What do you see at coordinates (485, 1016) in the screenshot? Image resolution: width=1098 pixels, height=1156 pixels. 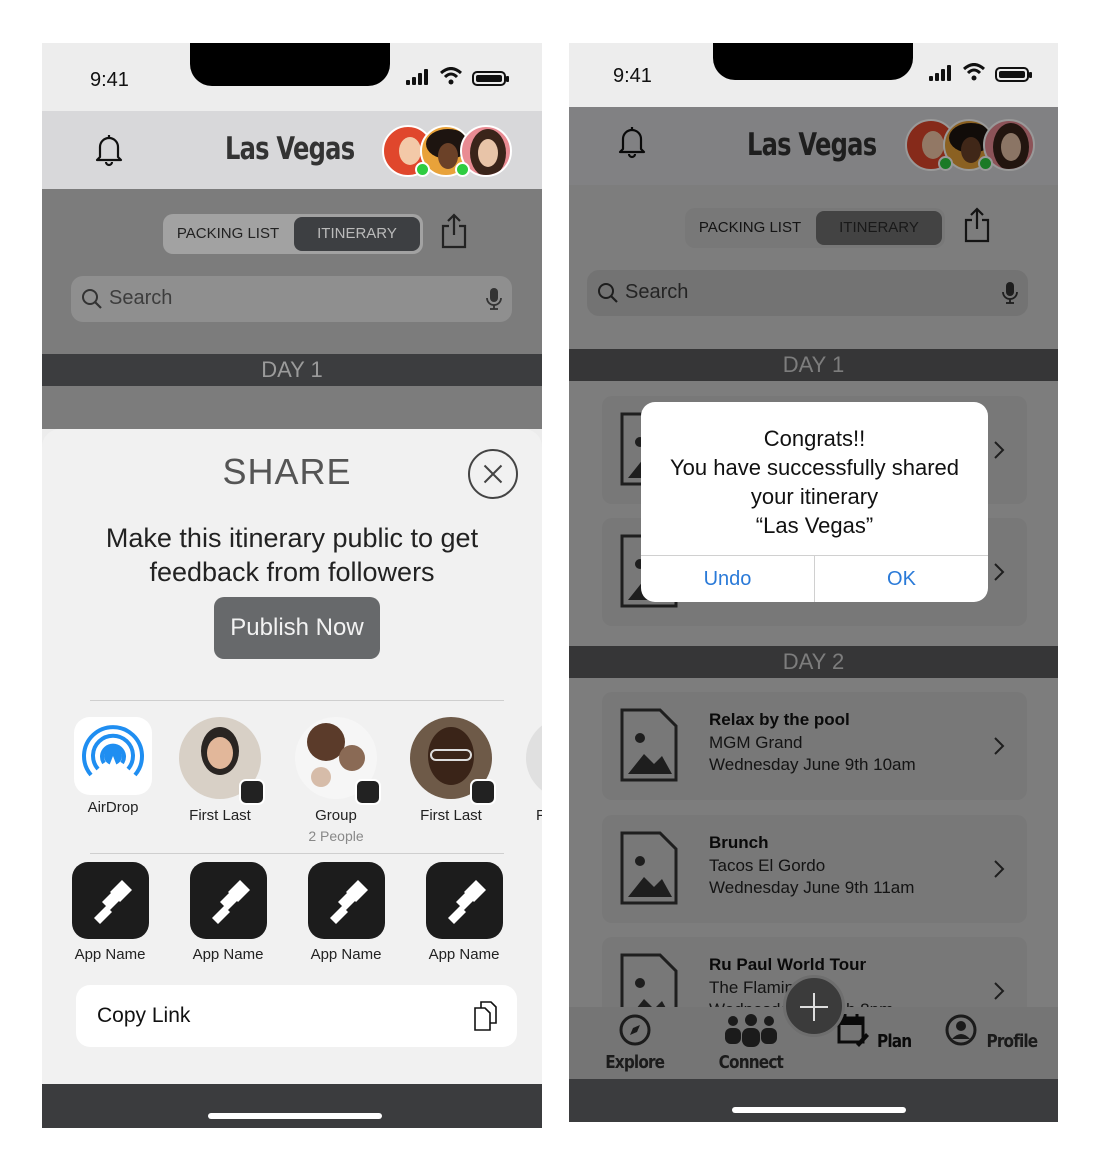 I see `copy-icon` at bounding box center [485, 1016].